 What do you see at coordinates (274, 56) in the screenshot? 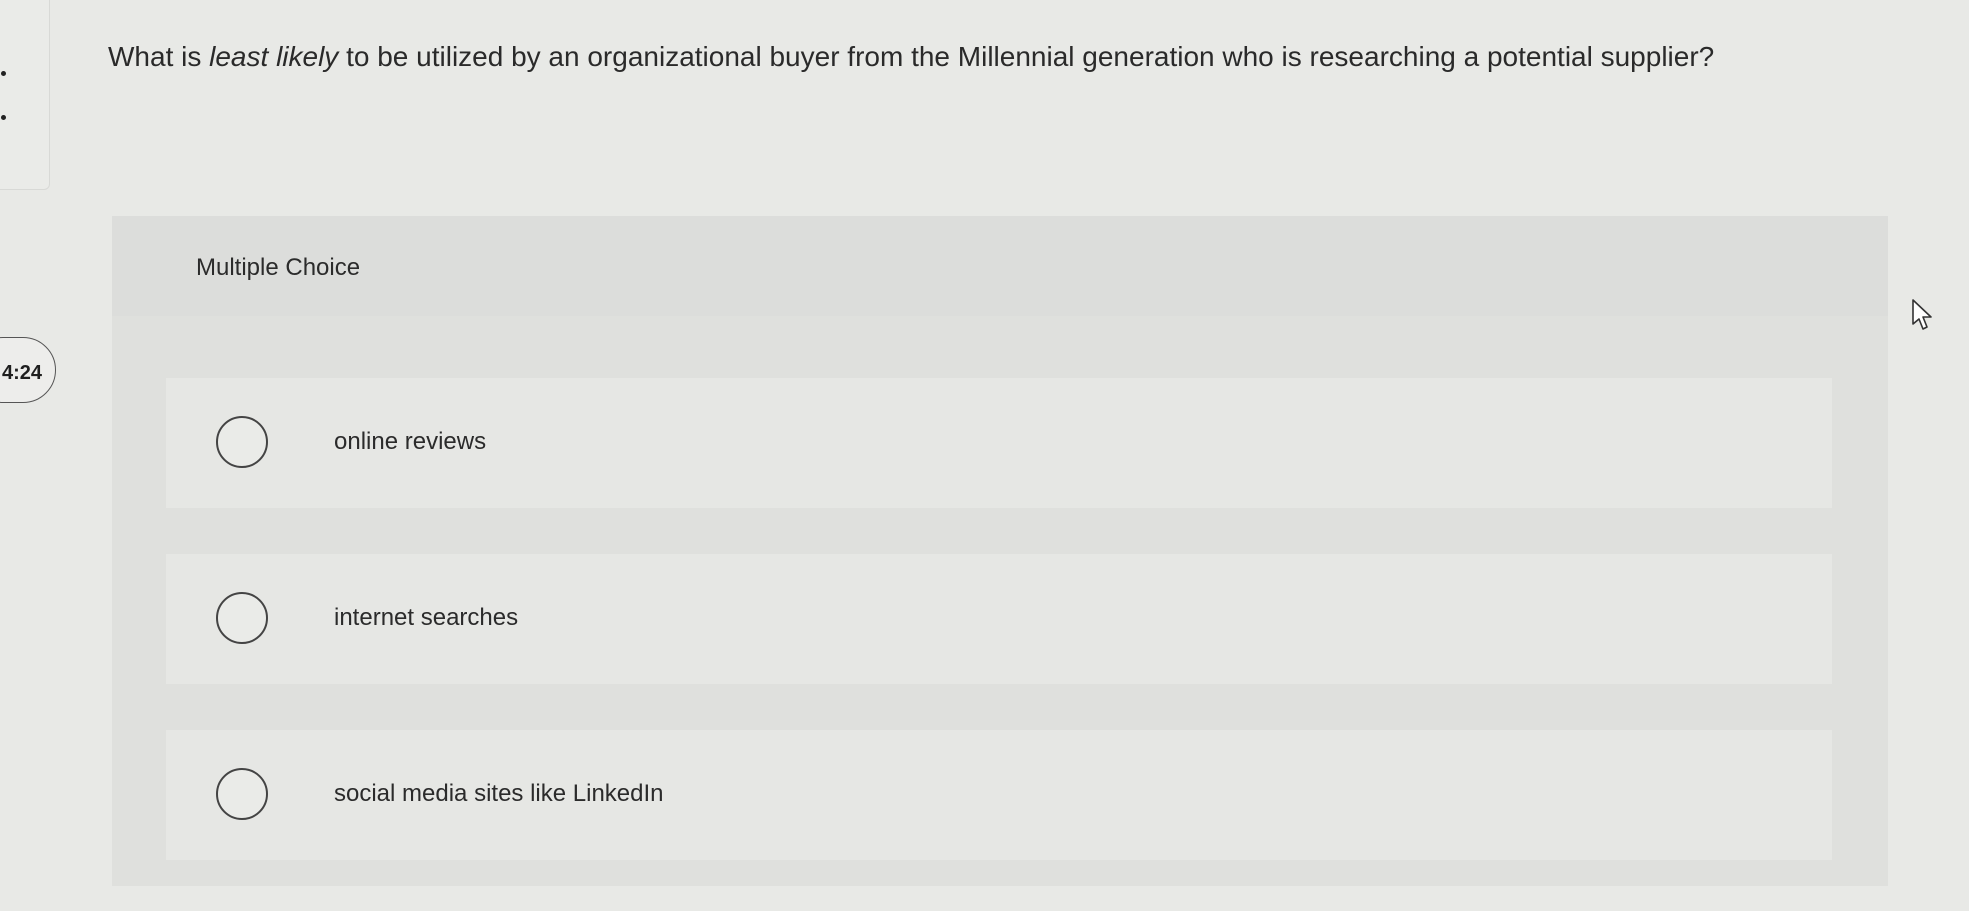
I see `question-emphasis: least likely` at bounding box center [274, 56].